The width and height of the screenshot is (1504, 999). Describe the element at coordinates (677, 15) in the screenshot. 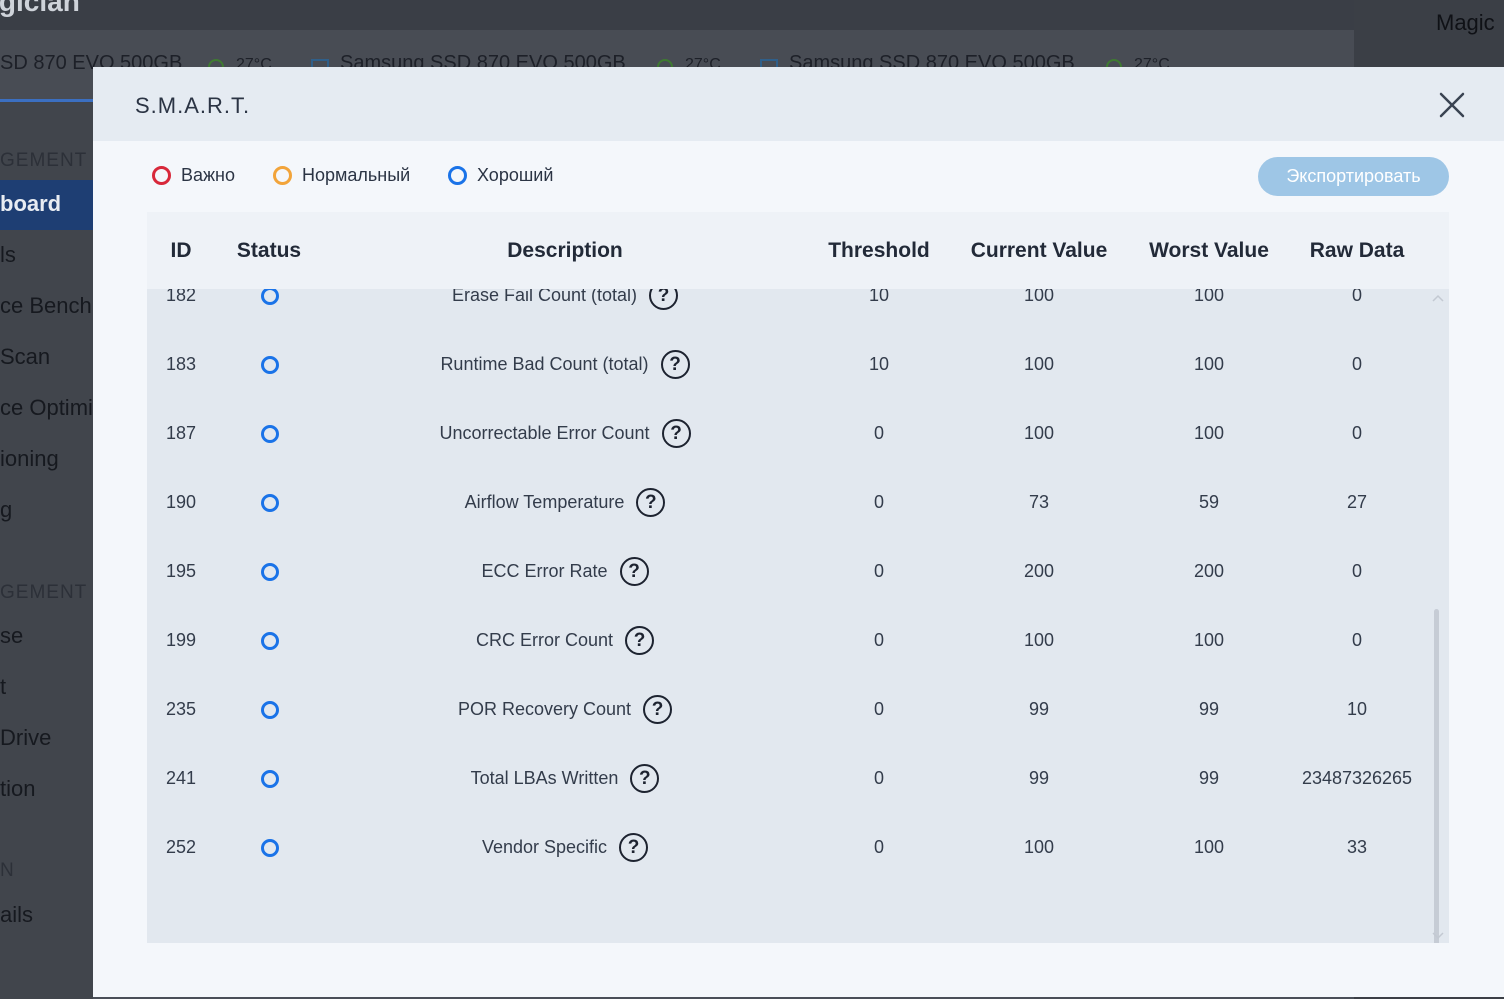

I see `background-titlebar: Magician` at that location.